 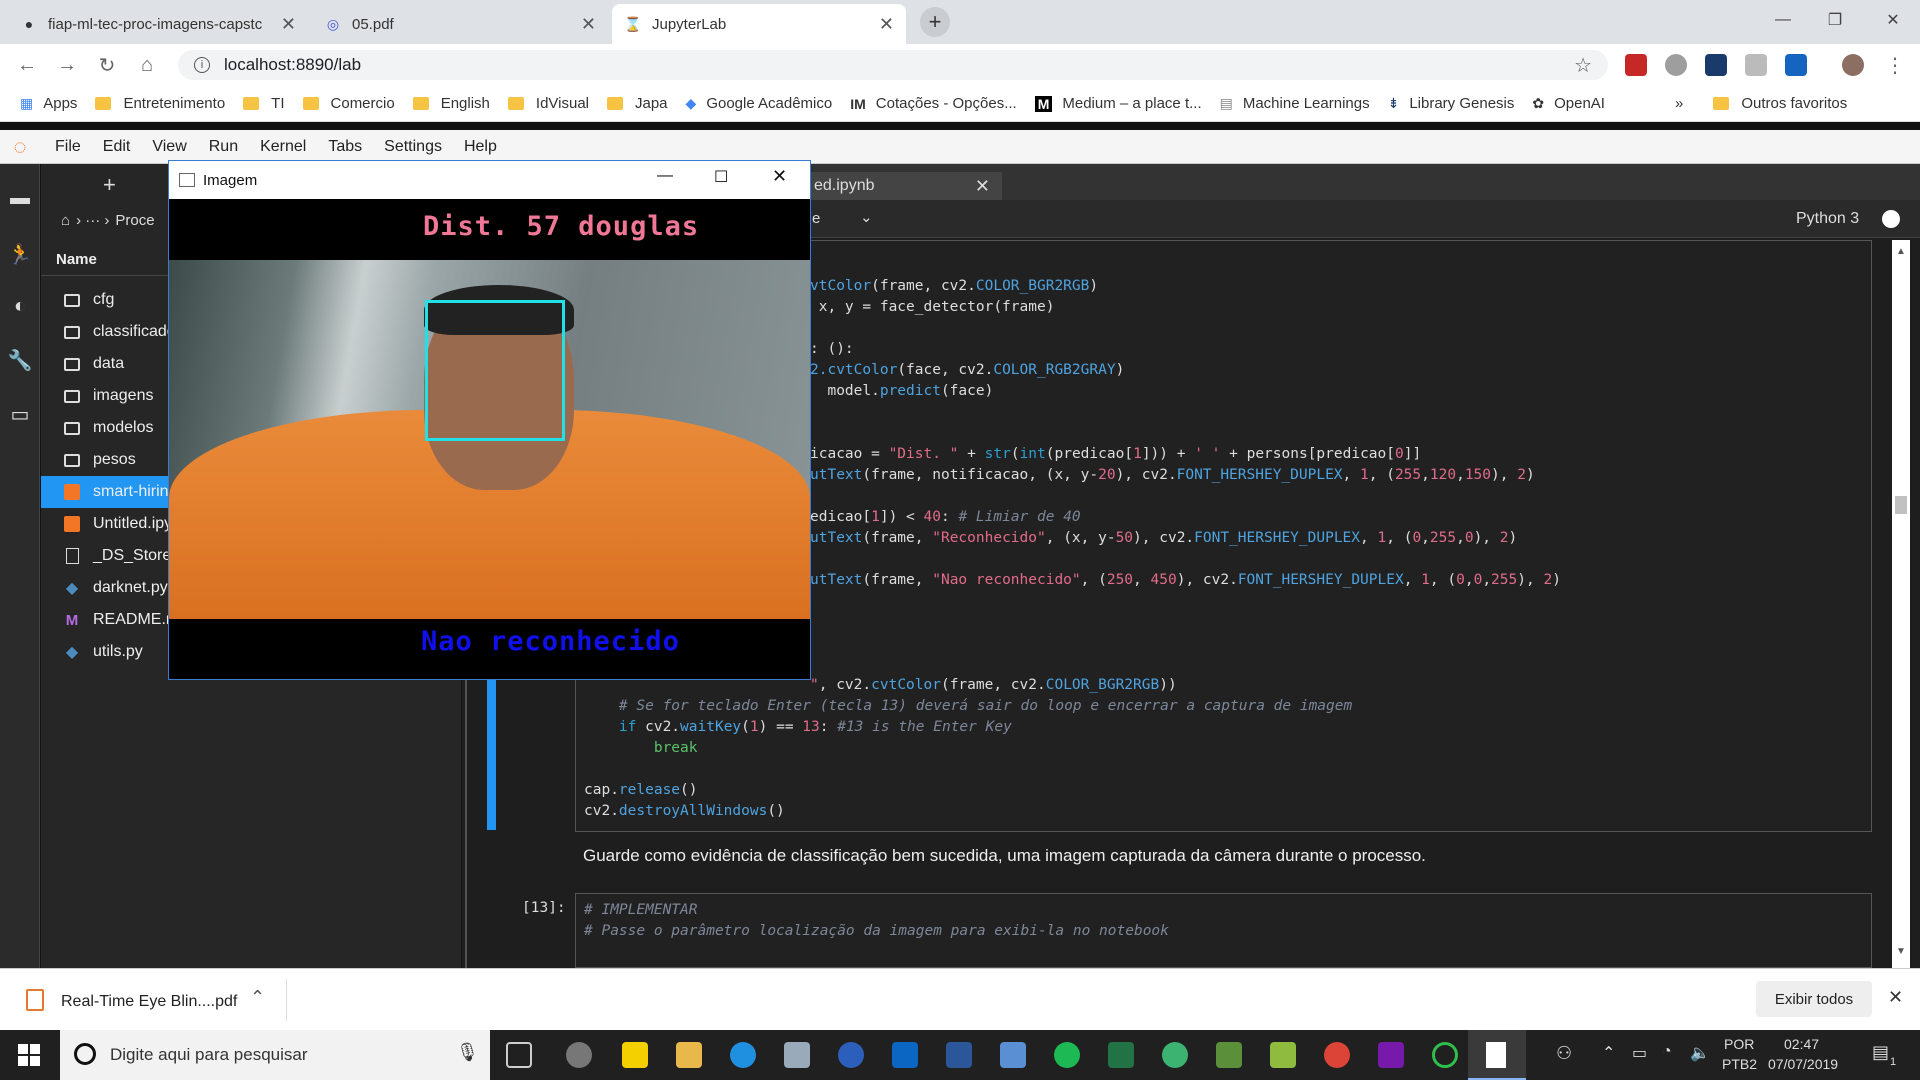 What do you see at coordinates (721, 177) in the screenshot?
I see `maximize-icon: ☐` at bounding box center [721, 177].